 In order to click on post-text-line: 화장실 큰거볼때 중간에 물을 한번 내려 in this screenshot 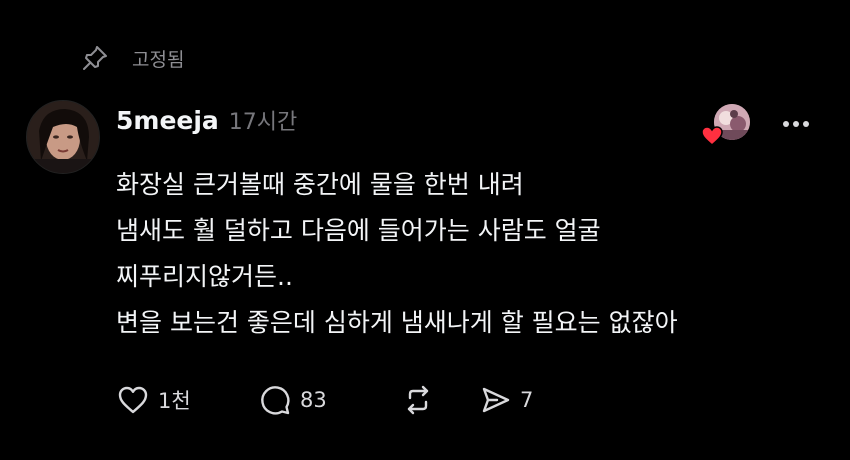, I will do `click(320, 184)`.